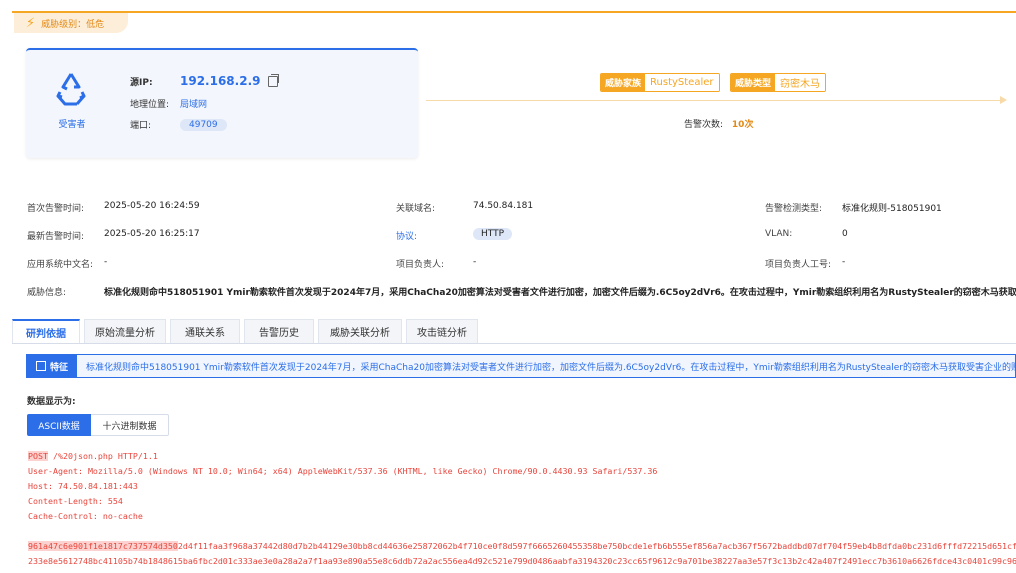 Image resolution: width=1016 pixels, height=573 pixels. I want to click on first-alert-label: 首次告警时间:, so click(56, 209).